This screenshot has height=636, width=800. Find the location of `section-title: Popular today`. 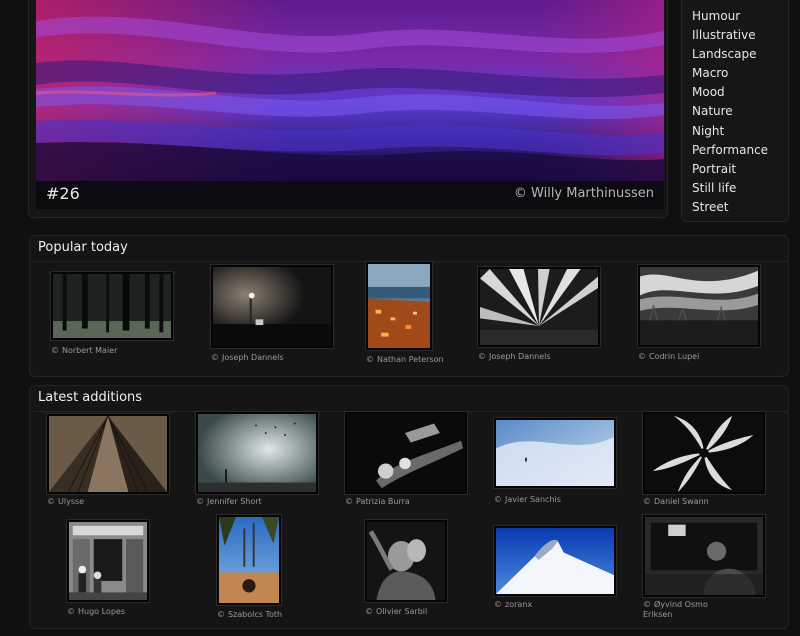

section-title: Popular today is located at coordinates (83, 247).